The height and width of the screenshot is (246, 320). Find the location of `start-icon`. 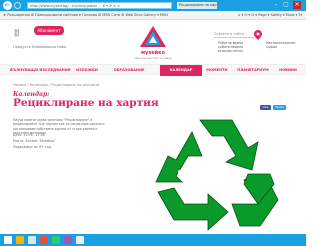

start-icon is located at coordinates (8, 240).